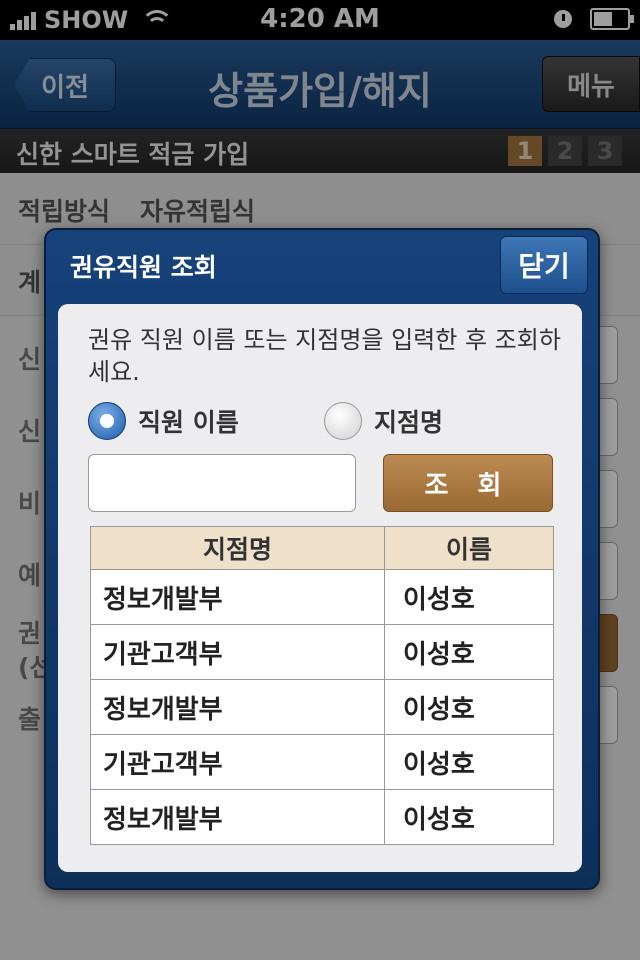  Describe the element at coordinates (107, 421) in the screenshot. I see `radio-selected-icon` at that location.